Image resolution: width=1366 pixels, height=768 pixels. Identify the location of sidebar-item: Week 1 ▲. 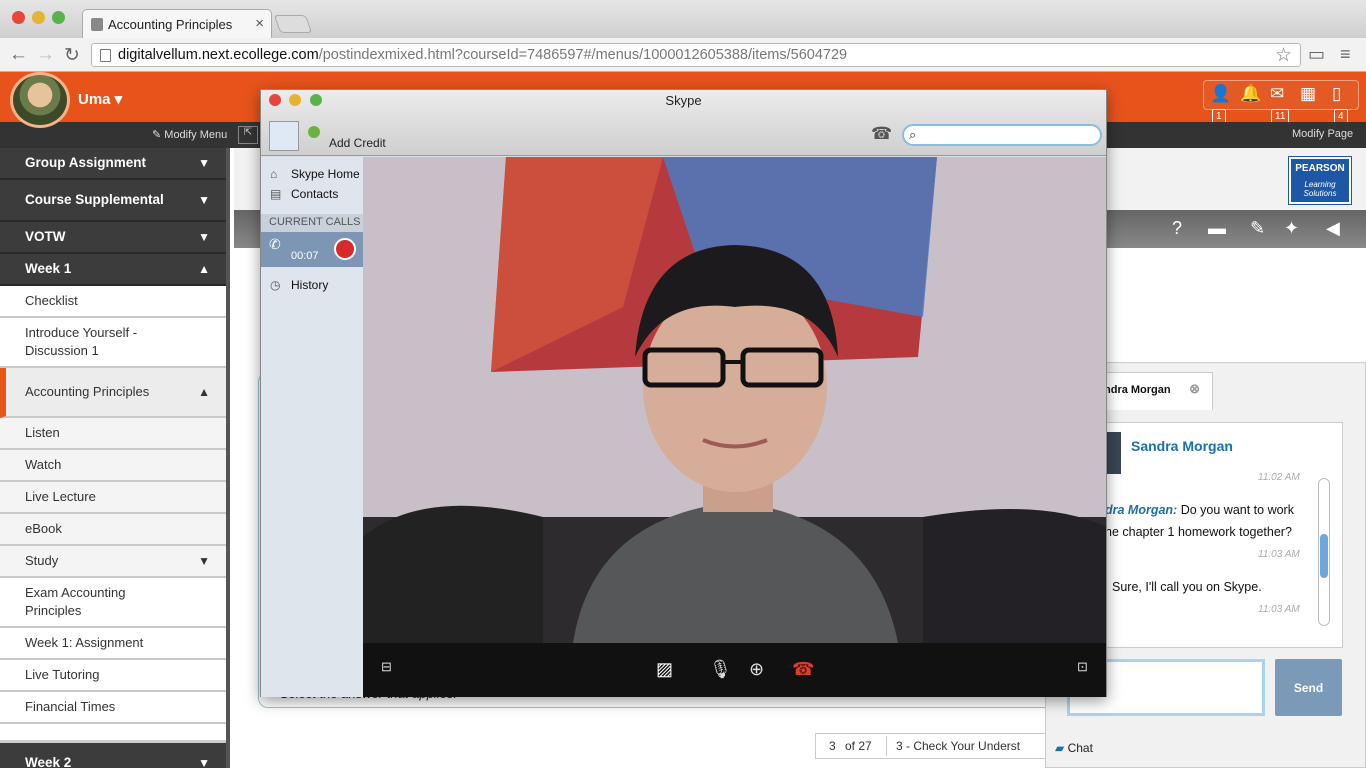
(113, 270).